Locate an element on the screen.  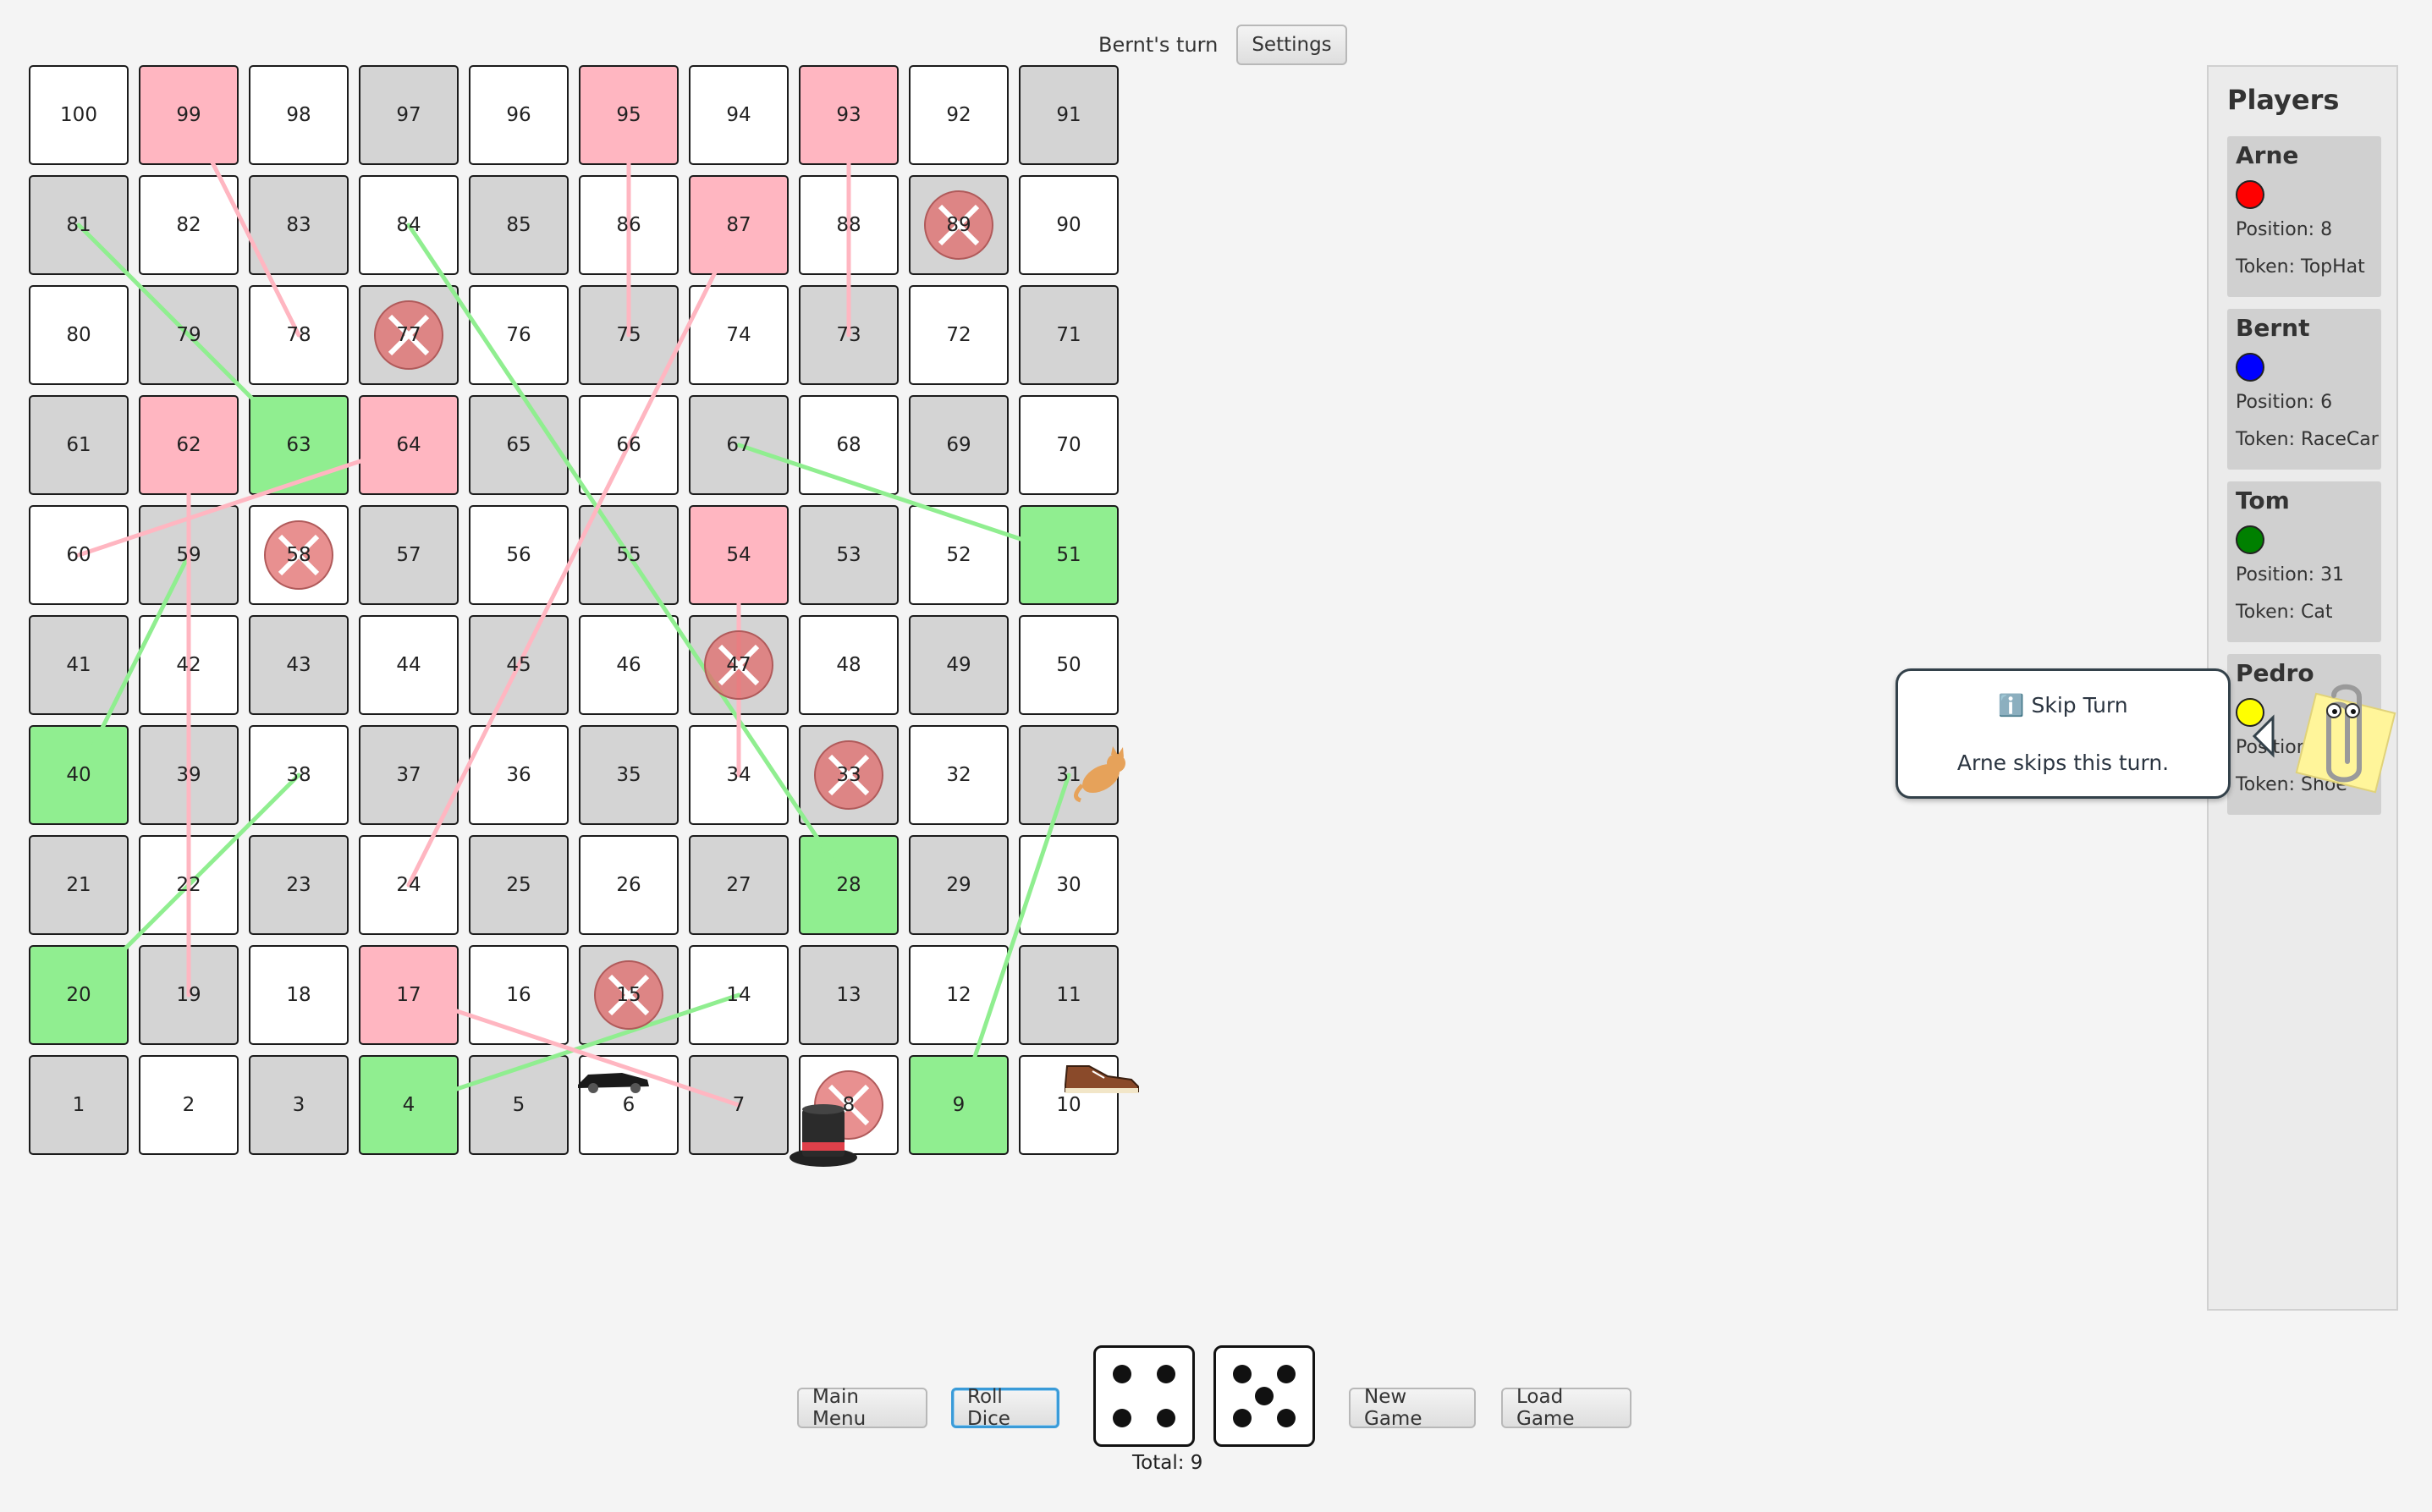
cell-number: 40 is located at coordinates (78, 775).